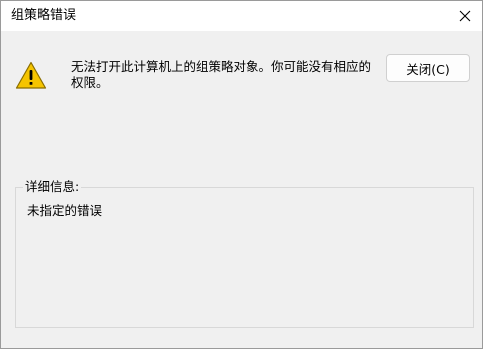 The width and height of the screenshot is (483, 349). I want to click on warning-icon, so click(31, 75).